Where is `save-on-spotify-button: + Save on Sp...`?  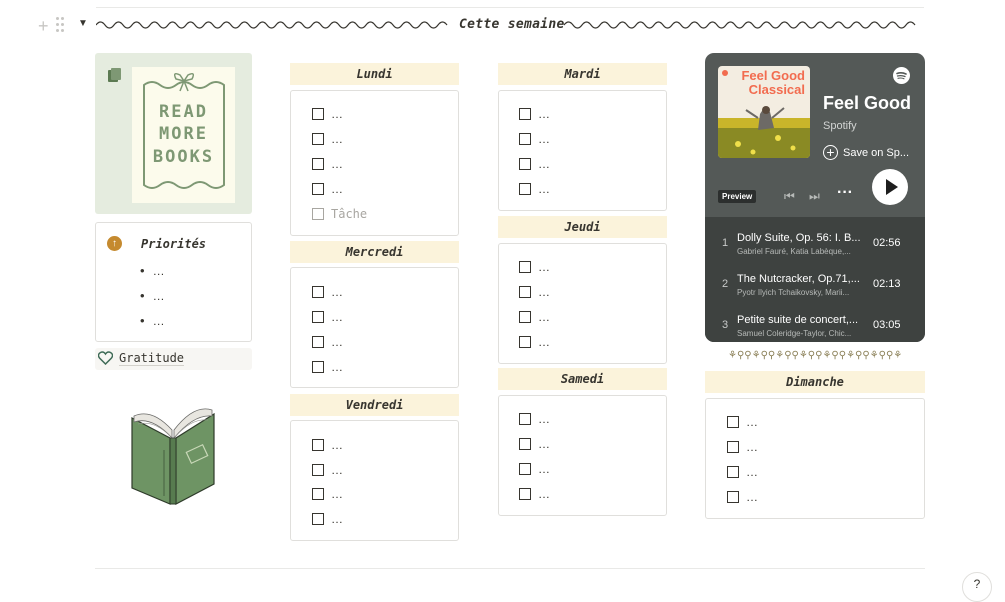
save-on-spotify-button: + Save on Sp... is located at coordinates (866, 152).